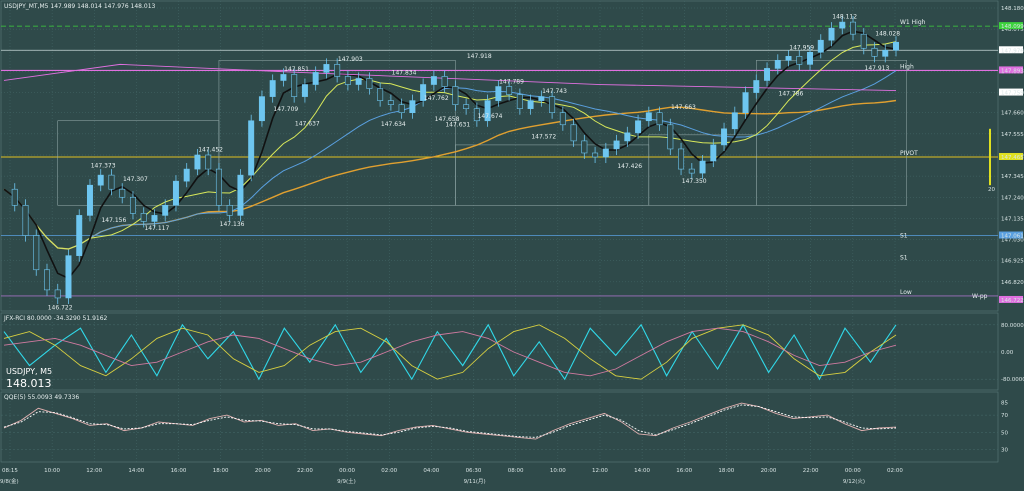  I want to click on price-label: 147.117, so click(156, 228).